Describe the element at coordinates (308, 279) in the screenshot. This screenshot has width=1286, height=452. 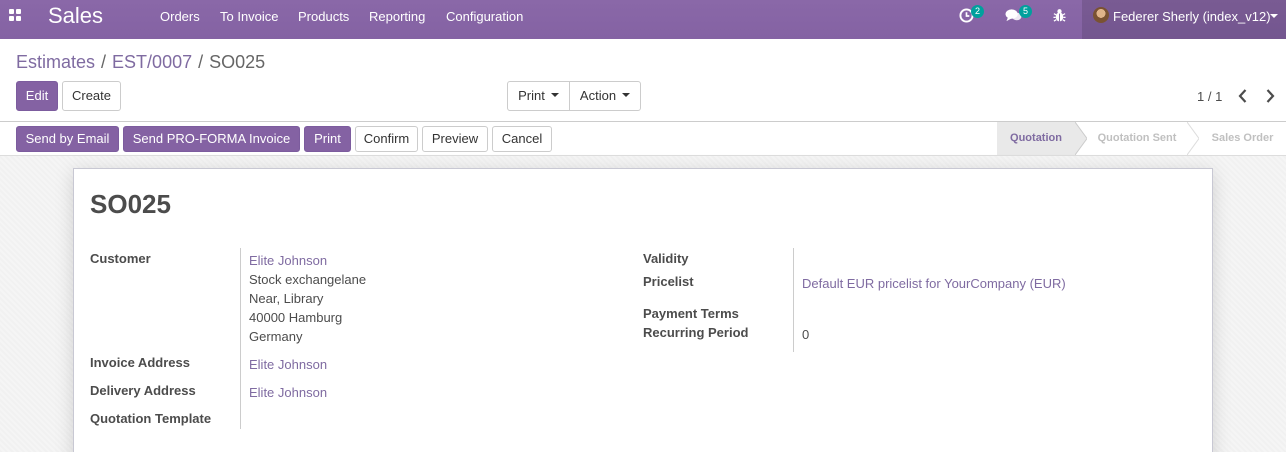
I see `customer-address-line: Stock exchangelane` at that location.